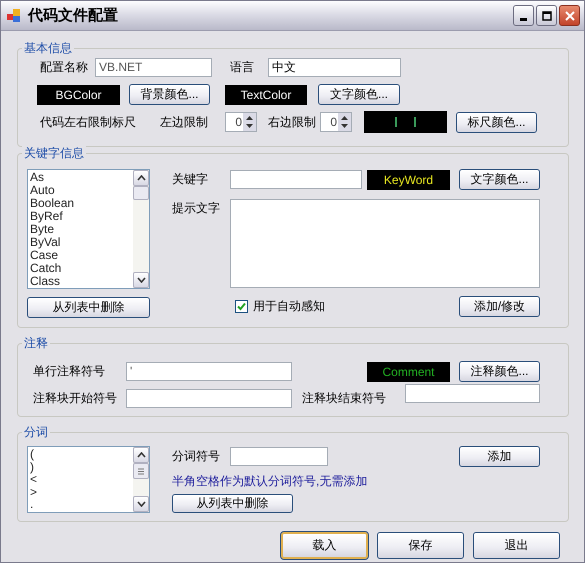  Describe the element at coordinates (420, 545) in the screenshot. I see `dialog-button: 保存` at that location.